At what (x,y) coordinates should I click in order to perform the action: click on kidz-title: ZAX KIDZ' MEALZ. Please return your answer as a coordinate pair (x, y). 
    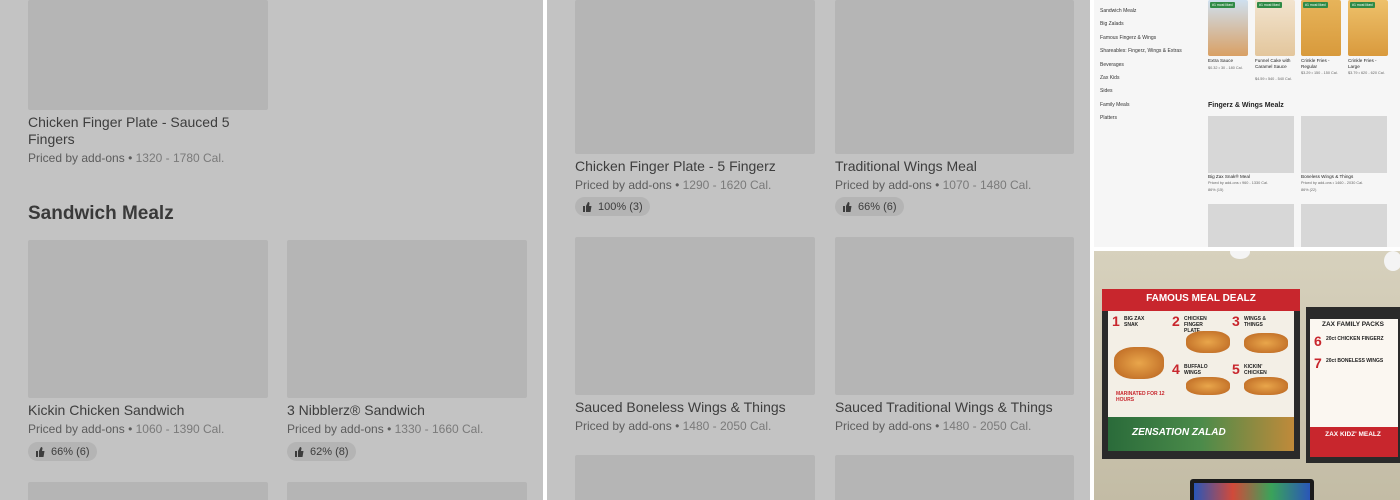
    Looking at the image, I should click on (1353, 434).